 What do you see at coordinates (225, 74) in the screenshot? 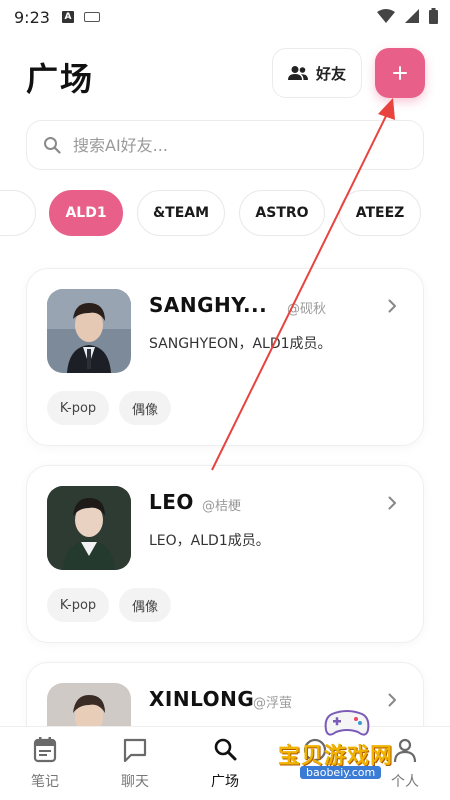
I see `header: 广场 好友` at bounding box center [225, 74].